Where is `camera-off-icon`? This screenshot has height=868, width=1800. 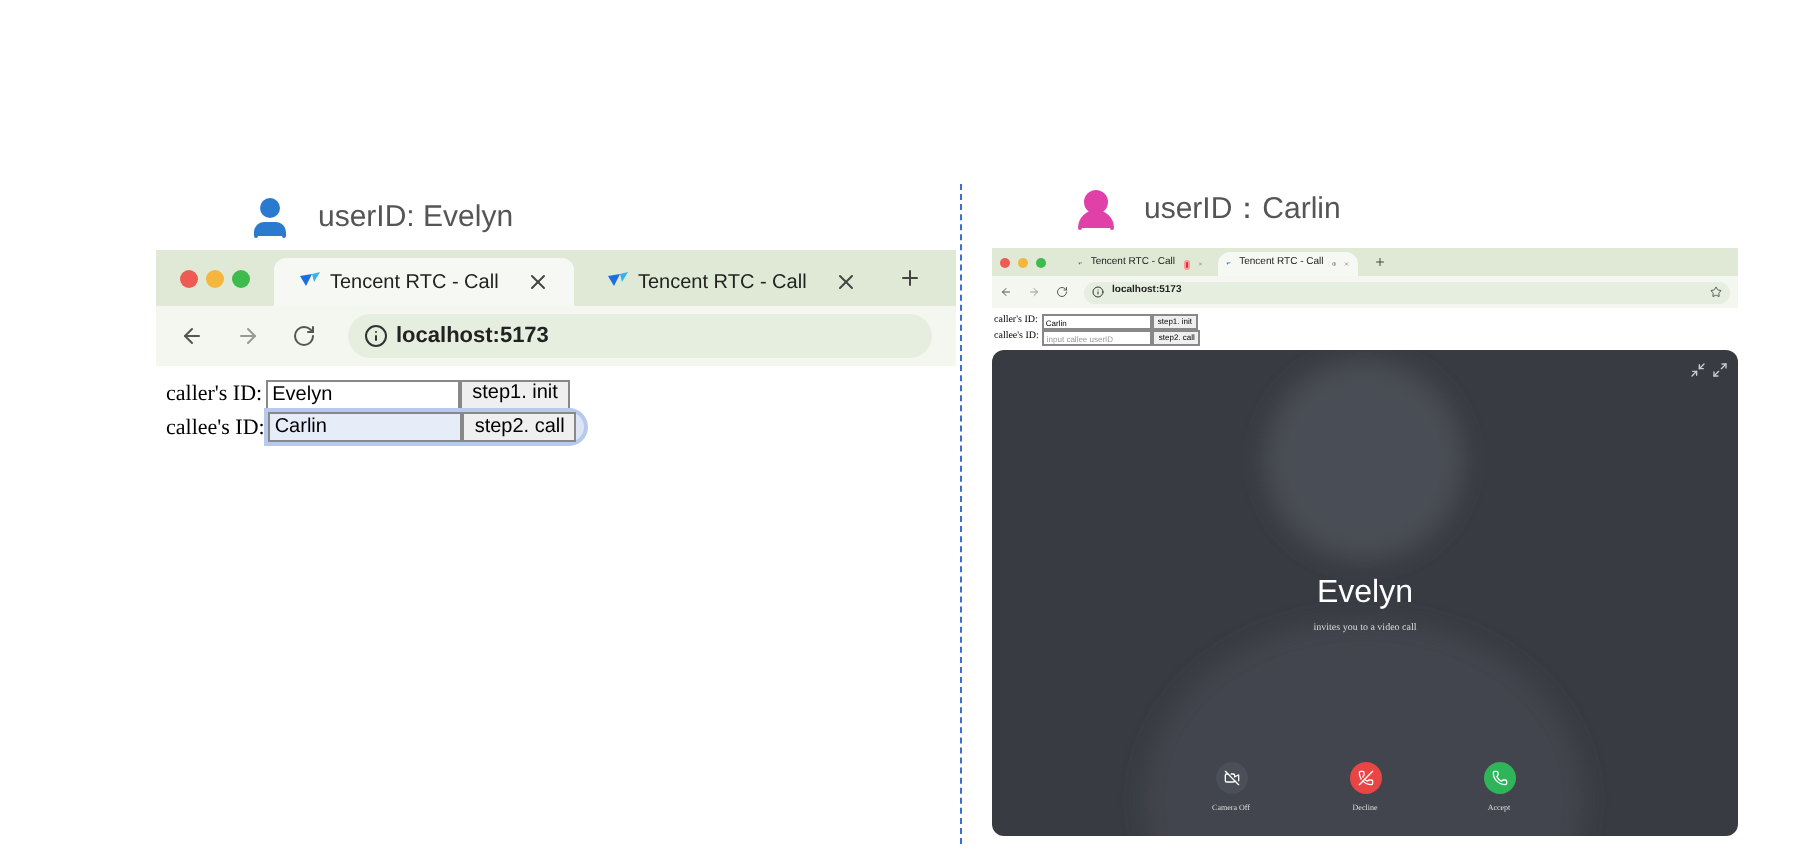
camera-off-icon is located at coordinates (1231, 777).